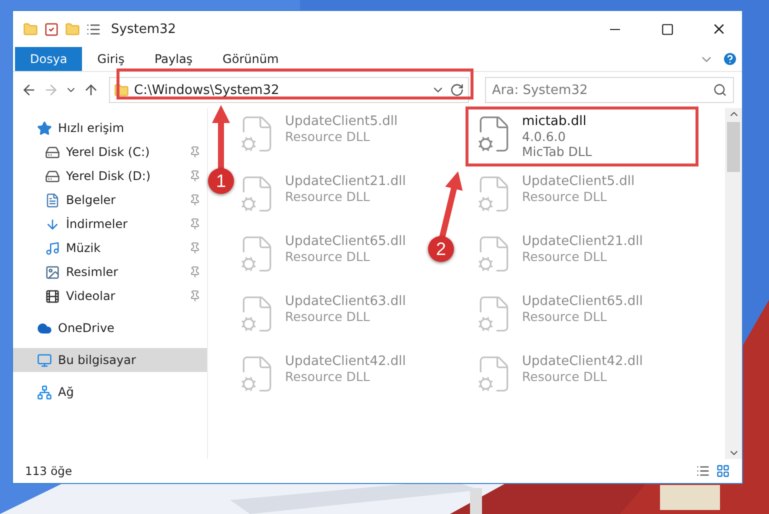  What do you see at coordinates (52, 272) in the screenshot?
I see `image-icon` at bounding box center [52, 272].